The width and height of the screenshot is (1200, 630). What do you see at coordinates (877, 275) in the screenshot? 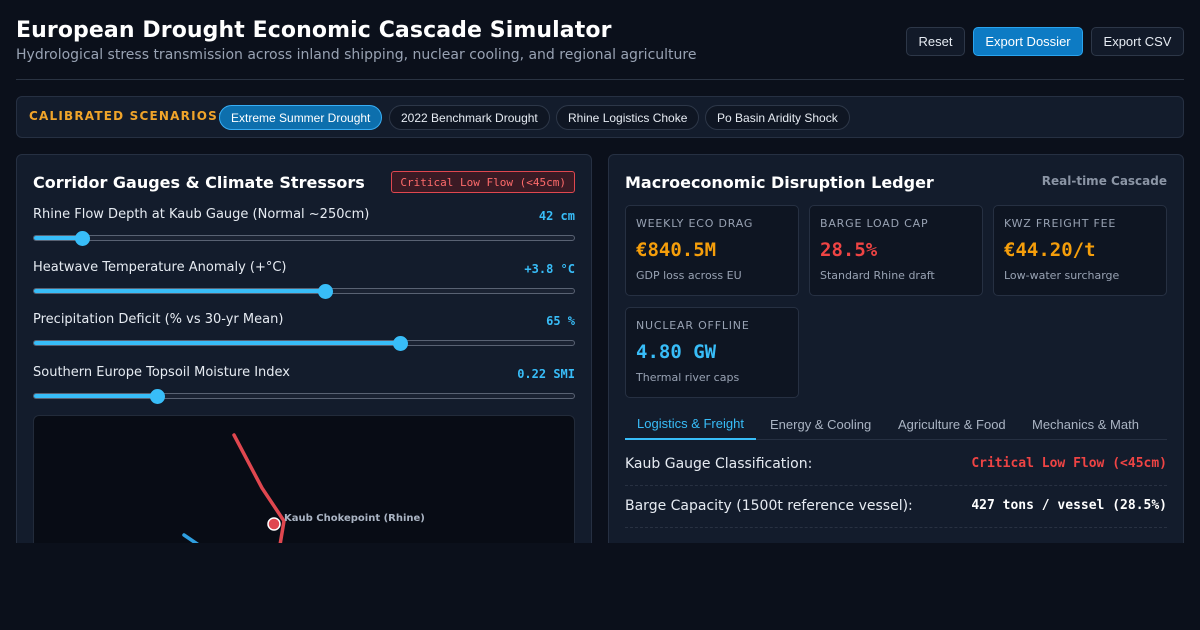
I see `kpi-subtext: Standard Rhine draft` at bounding box center [877, 275].